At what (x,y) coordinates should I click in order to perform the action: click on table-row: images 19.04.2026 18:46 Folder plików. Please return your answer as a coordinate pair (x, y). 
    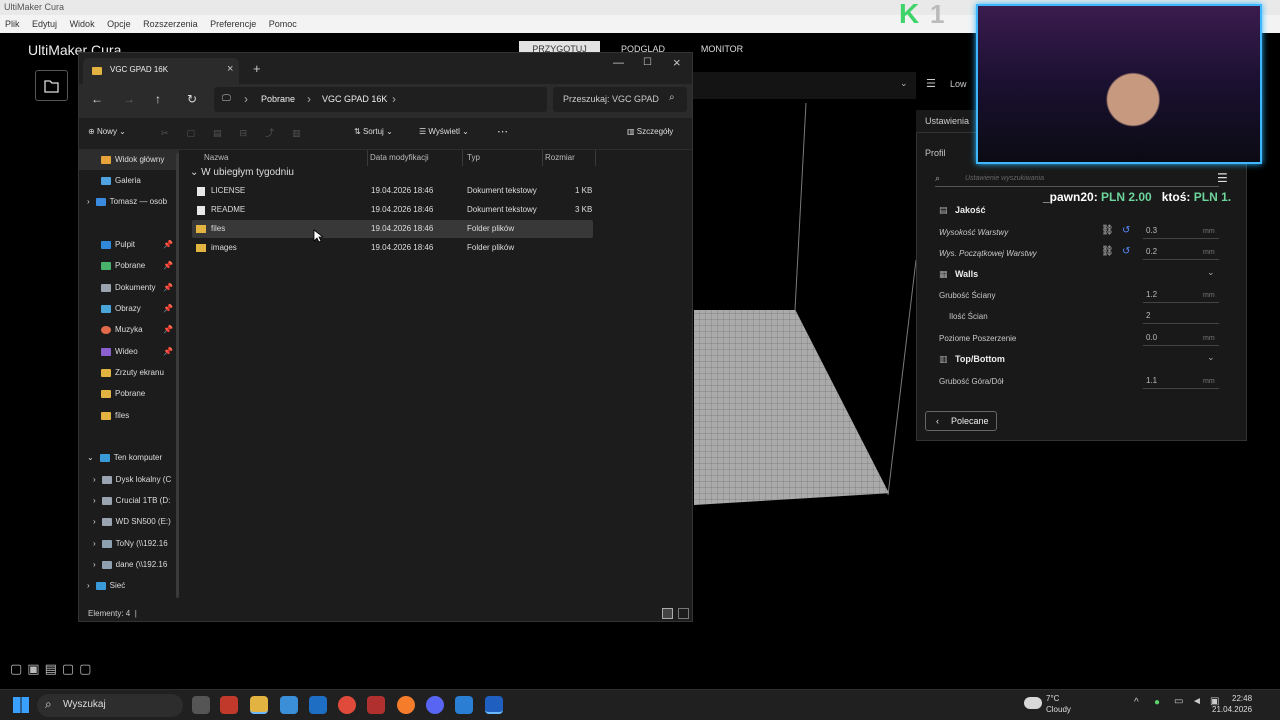
    Looking at the image, I should click on (392, 248).